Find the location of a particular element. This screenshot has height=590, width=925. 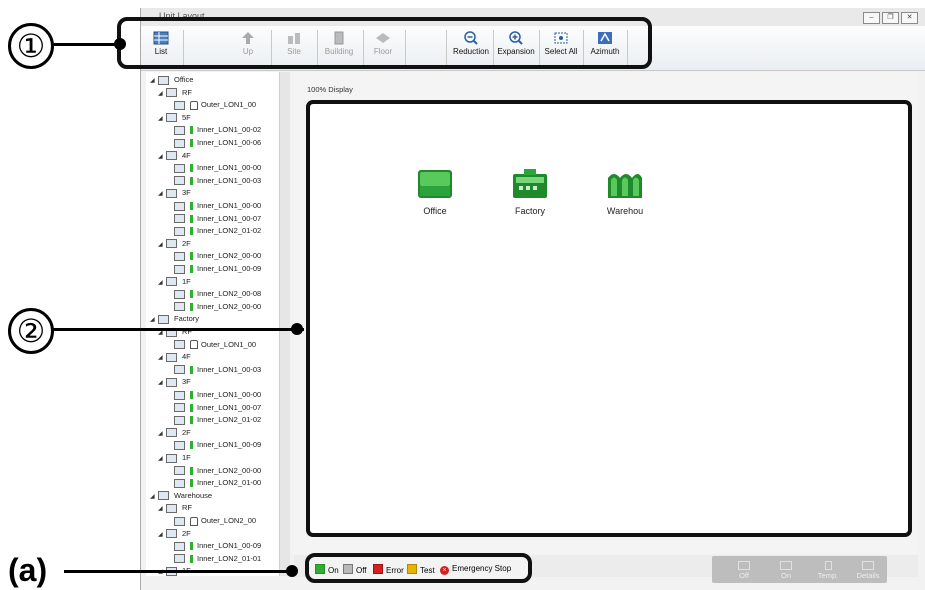

tree-group-node: ◢ Warehouse is located at coordinates (181, 496).